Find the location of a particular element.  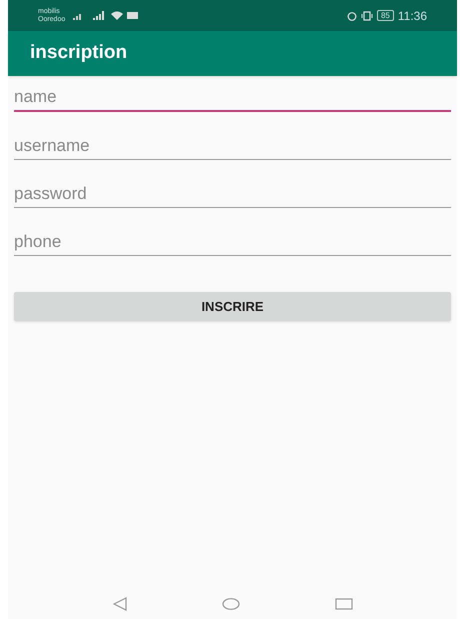

input-field: name is located at coordinates (232, 98).